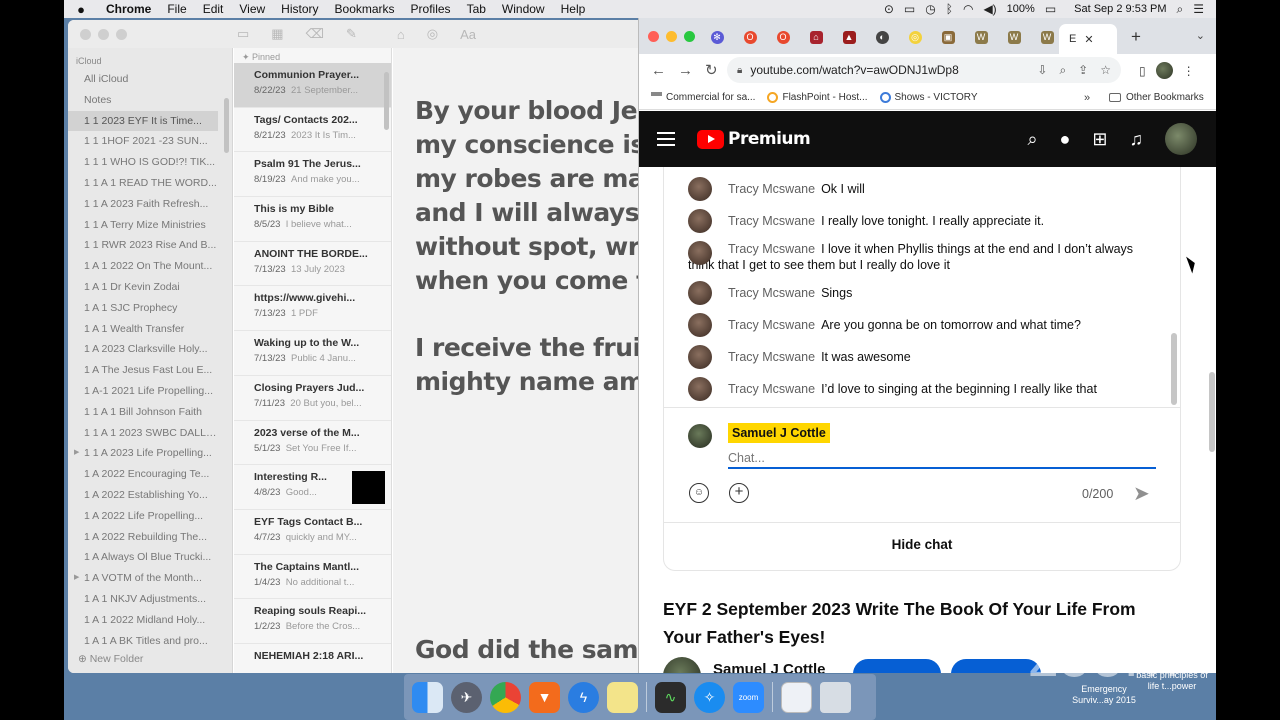  Describe the element at coordinates (1105, 70) in the screenshot. I see `bookmark-star-icon: ☆` at that location.